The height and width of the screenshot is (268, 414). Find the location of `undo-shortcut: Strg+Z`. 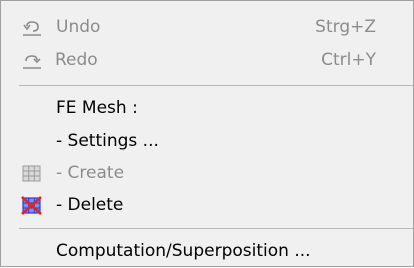

undo-shortcut: Strg+Z is located at coordinates (345, 27).